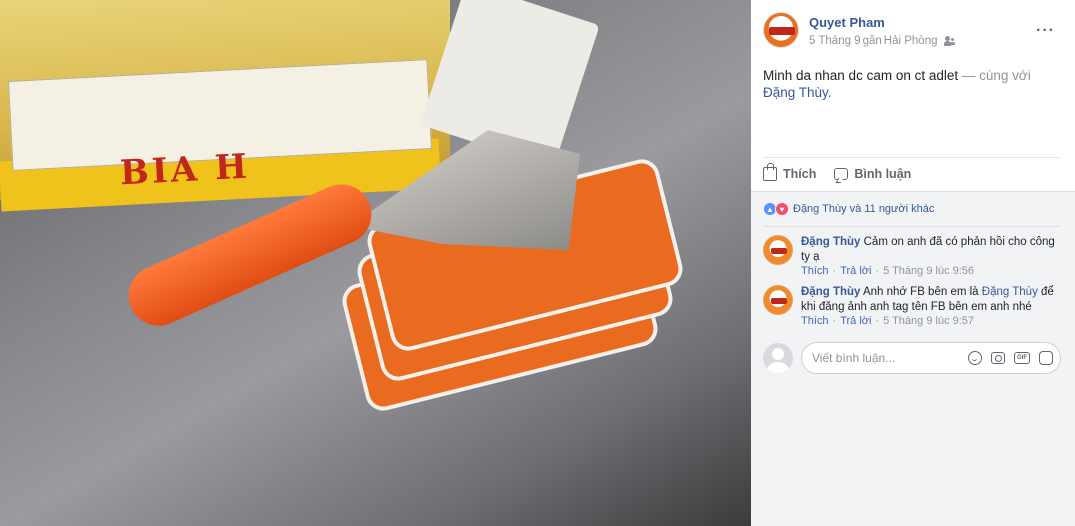  I want to click on tagged-person: Đặng Thùy., so click(797, 92).